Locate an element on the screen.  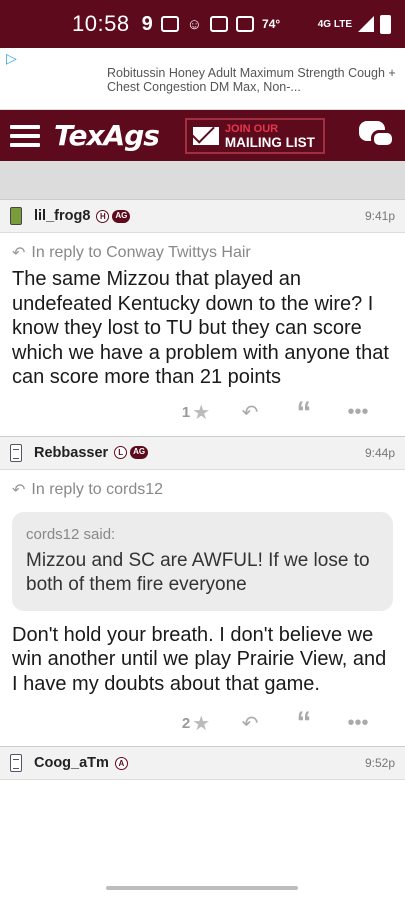
mobile-user-icon is located at coordinates (16, 216).